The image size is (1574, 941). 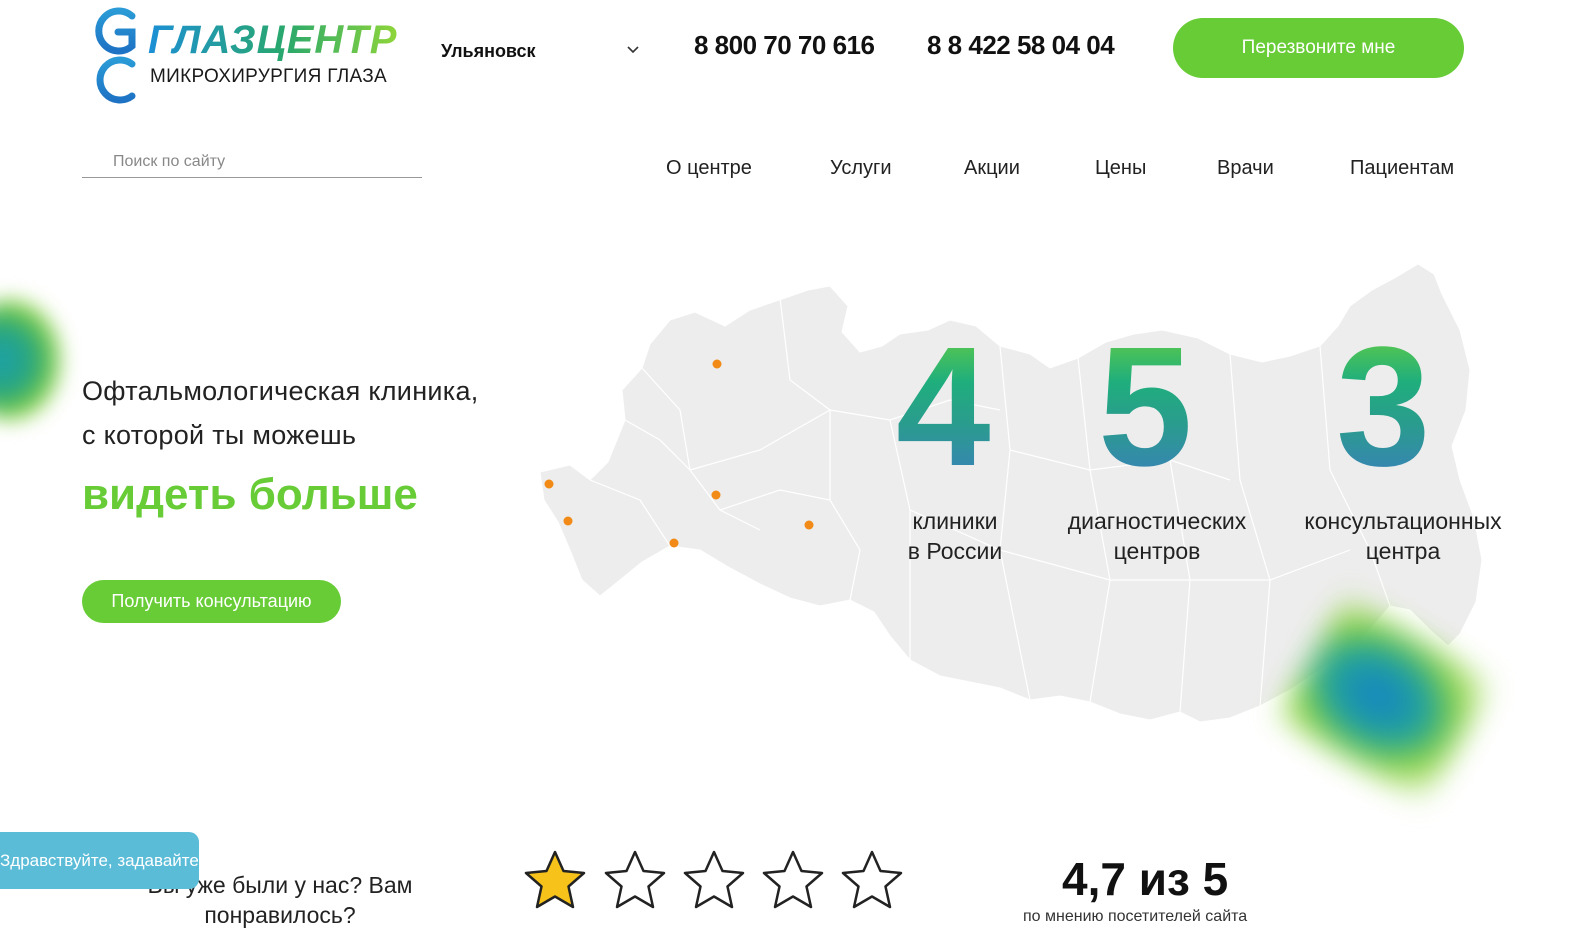 I want to click on hero-headline-line-2: с которой ты можешь, so click(x=219, y=435).